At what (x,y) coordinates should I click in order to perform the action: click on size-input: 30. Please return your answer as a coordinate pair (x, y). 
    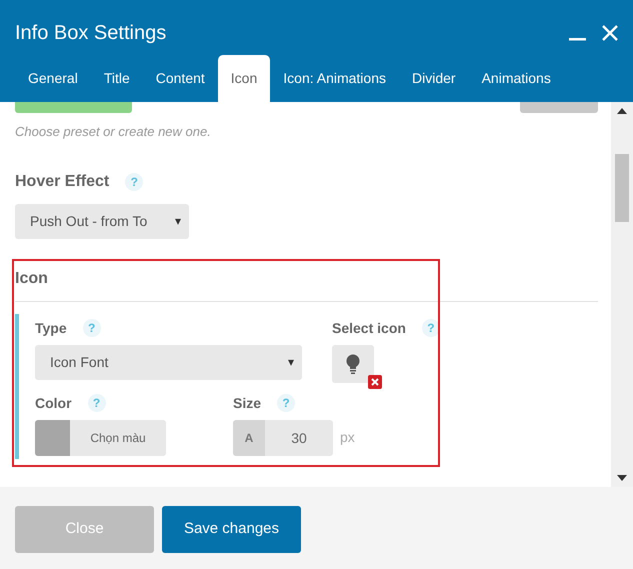
    Looking at the image, I should click on (299, 438).